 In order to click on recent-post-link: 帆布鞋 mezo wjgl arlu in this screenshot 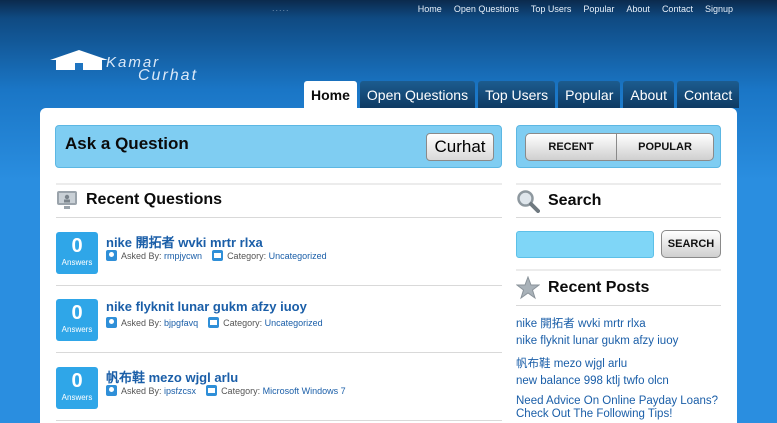, I will do `click(571, 363)`.